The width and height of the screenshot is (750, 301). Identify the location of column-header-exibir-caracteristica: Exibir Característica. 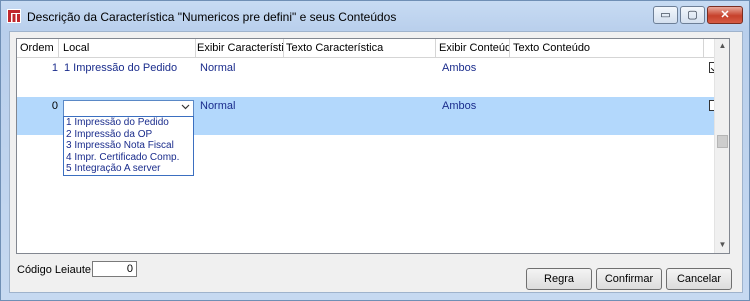
(240, 48).